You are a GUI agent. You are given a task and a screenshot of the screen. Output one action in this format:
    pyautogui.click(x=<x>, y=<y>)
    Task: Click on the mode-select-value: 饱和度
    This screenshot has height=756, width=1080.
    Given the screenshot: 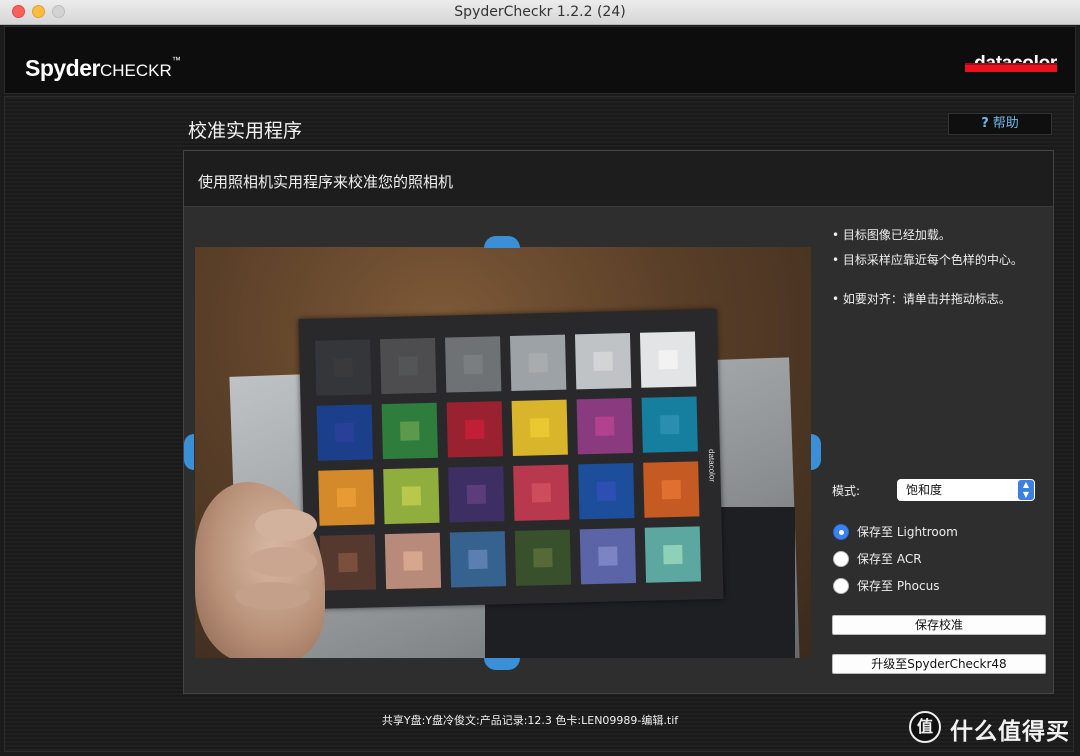 What is the action you would take?
    pyautogui.click(x=924, y=490)
    